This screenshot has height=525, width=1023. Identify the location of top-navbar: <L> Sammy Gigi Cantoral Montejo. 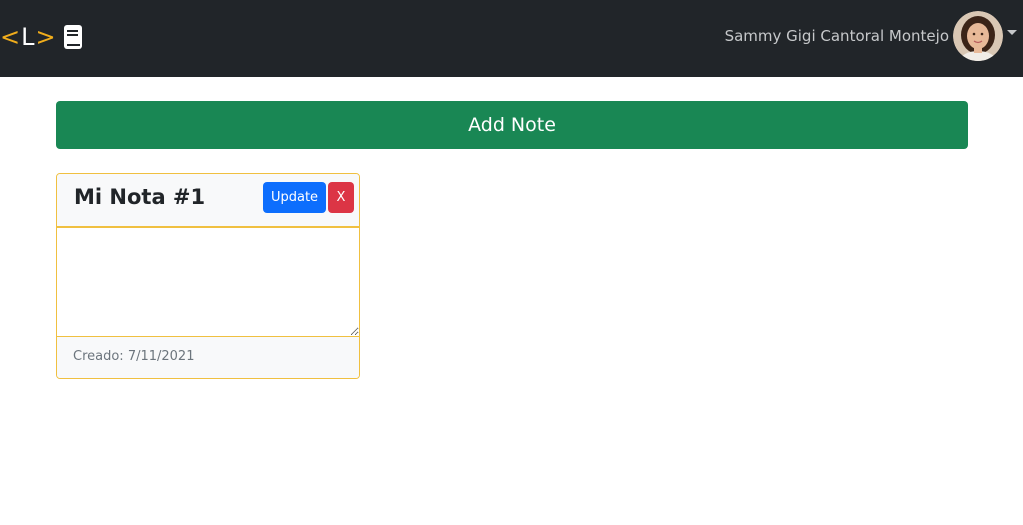
(511, 38).